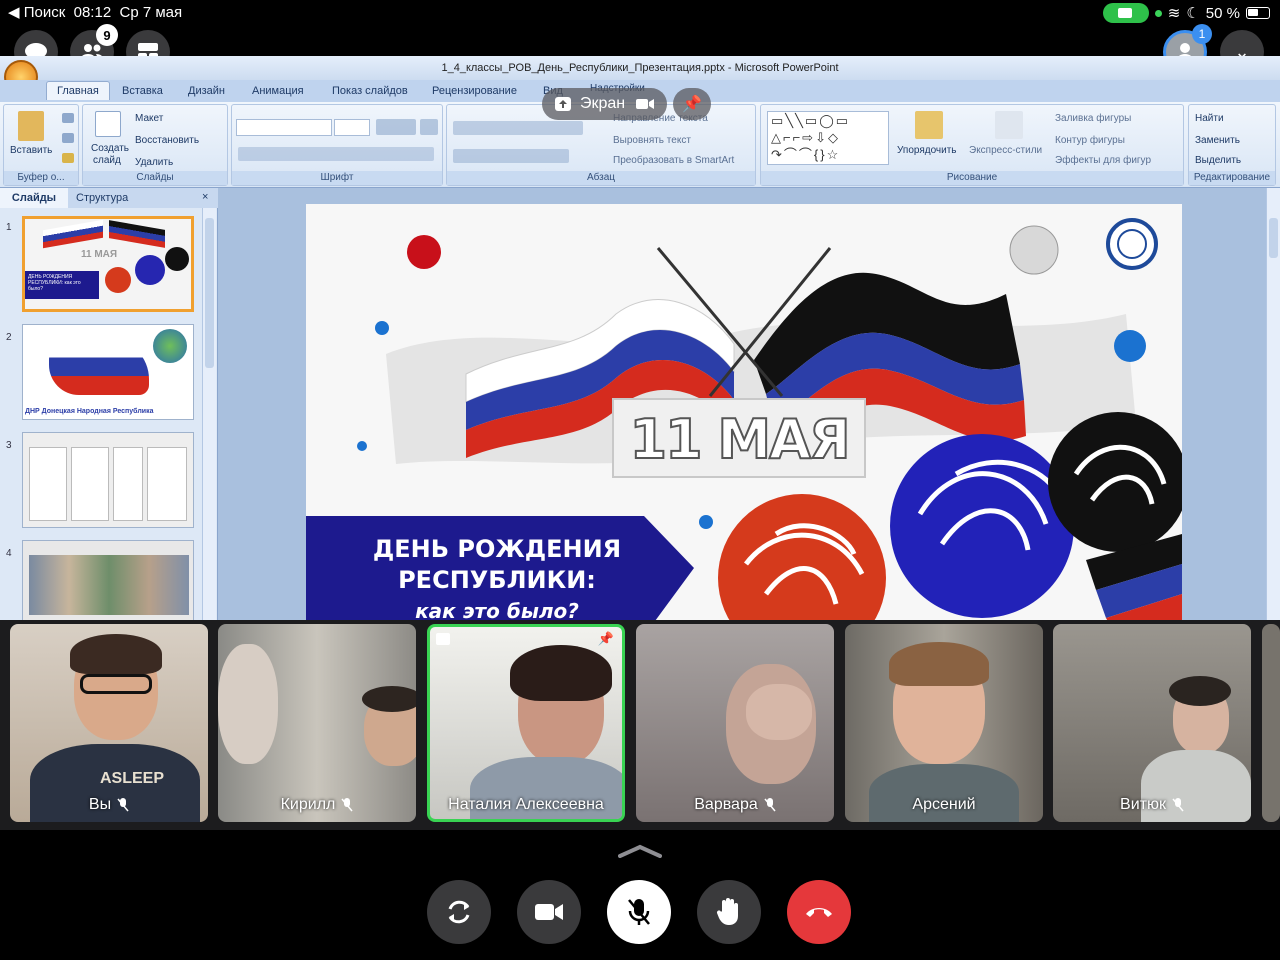 The width and height of the screenshot is (1280, 960). I want to click on tab-review: Рецензирование, so click(474, 91).